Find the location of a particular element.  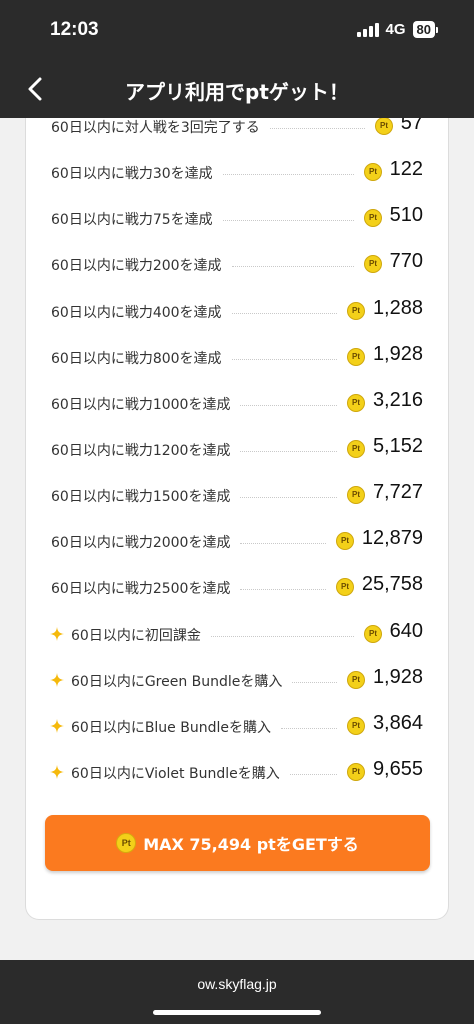

task-label: 60日以内に戦力30を達成 is located at coordinates (132, 174).